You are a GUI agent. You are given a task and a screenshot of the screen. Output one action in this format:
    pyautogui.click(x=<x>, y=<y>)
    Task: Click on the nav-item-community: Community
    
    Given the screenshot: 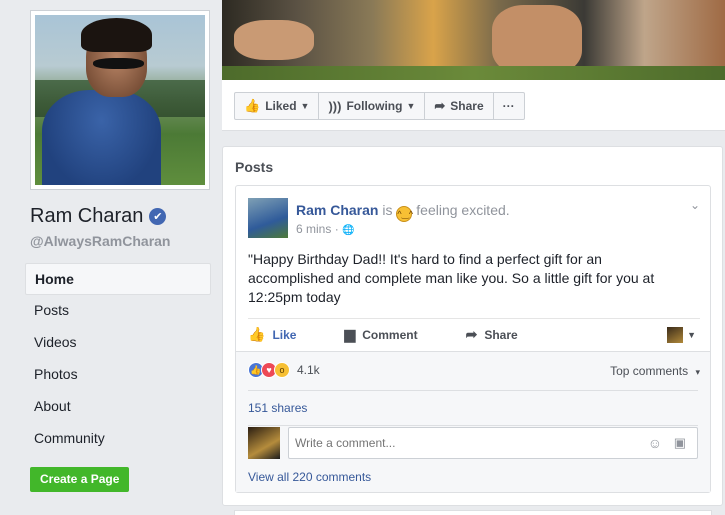 What is the action you would take?
    pyautogui.click(x=118, y=439)
    